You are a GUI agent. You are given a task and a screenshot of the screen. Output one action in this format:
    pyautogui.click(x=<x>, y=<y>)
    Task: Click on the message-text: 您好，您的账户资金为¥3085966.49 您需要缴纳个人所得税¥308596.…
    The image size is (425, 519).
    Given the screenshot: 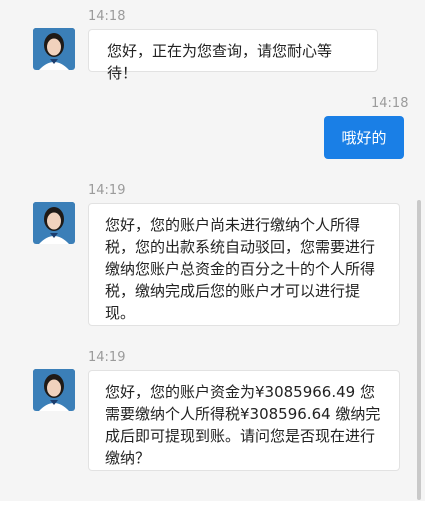 What is the action you would take?
    pyautogui.click(x=243, y=425)
    